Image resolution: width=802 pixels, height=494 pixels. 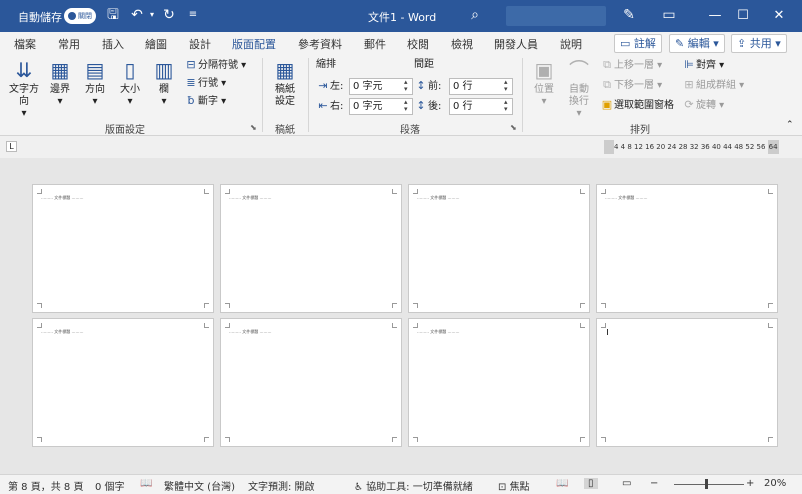 I want to click on edit-button: ✎ 編輯 ▾, so click(x=697, y=43).